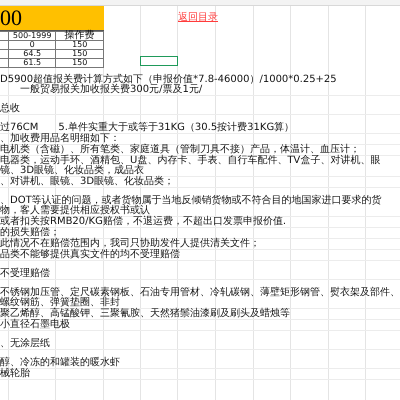  I want to click on note-text: 电器类，运动手环、酒精包、U盘、内存卡、手表、自行车配件、TV盒子、对讲机、眼镜、3D眼镜、化妆品类，成品衣, so click(191, 166).